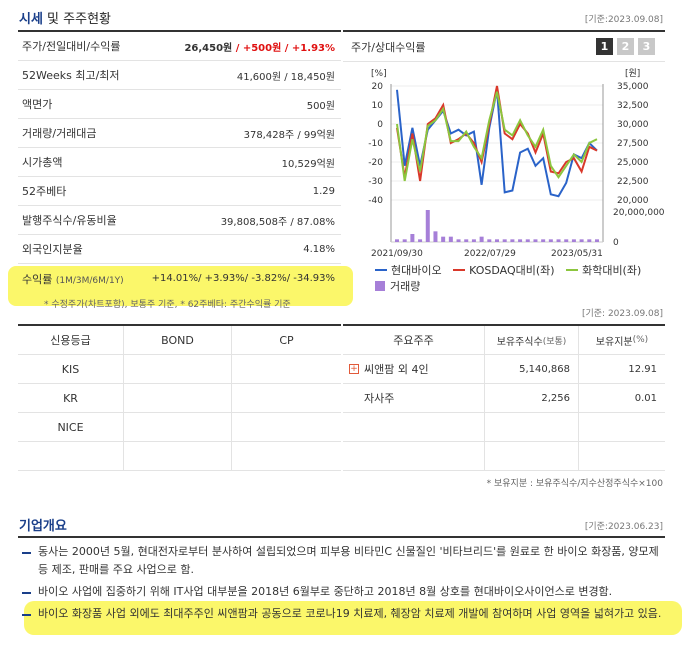 This screenshot has height=670, width=683. I want to click on legend-label: 화학대비(좌), so click(612, 270).